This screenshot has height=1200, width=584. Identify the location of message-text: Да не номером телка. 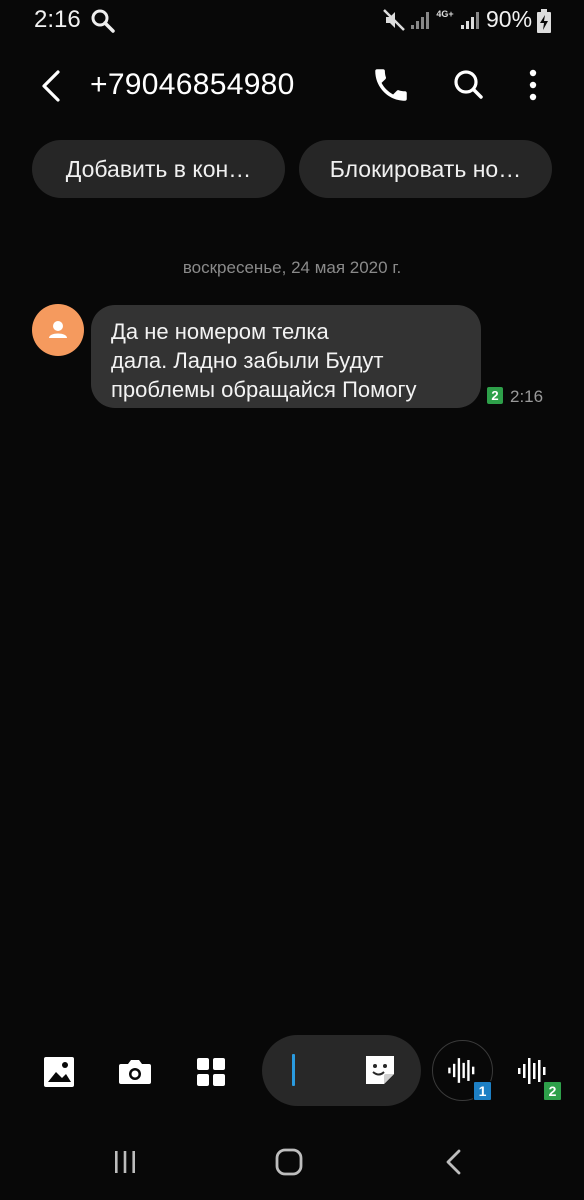
(220, 331).